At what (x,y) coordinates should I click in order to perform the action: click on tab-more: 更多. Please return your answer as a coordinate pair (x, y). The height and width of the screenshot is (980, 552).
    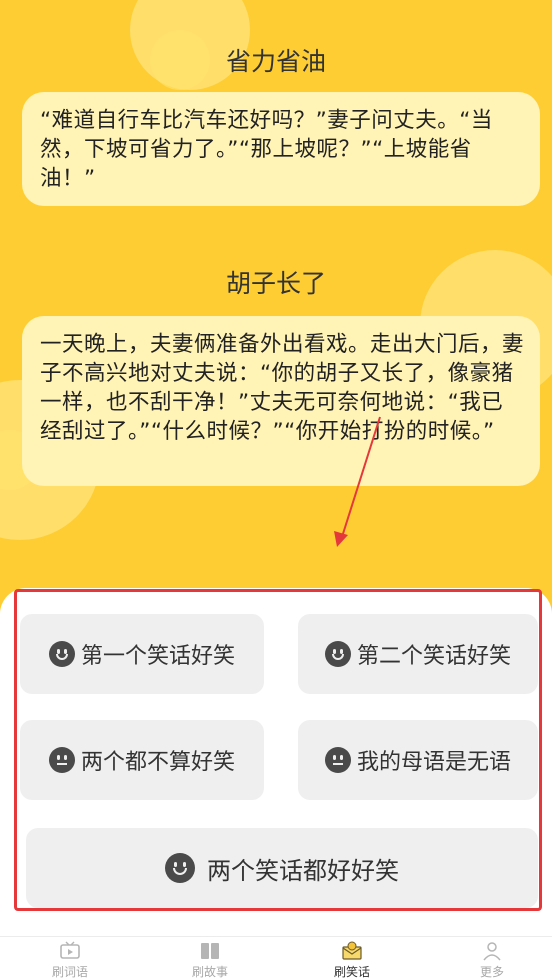
    Looking at the image, I should click on (492, 960).